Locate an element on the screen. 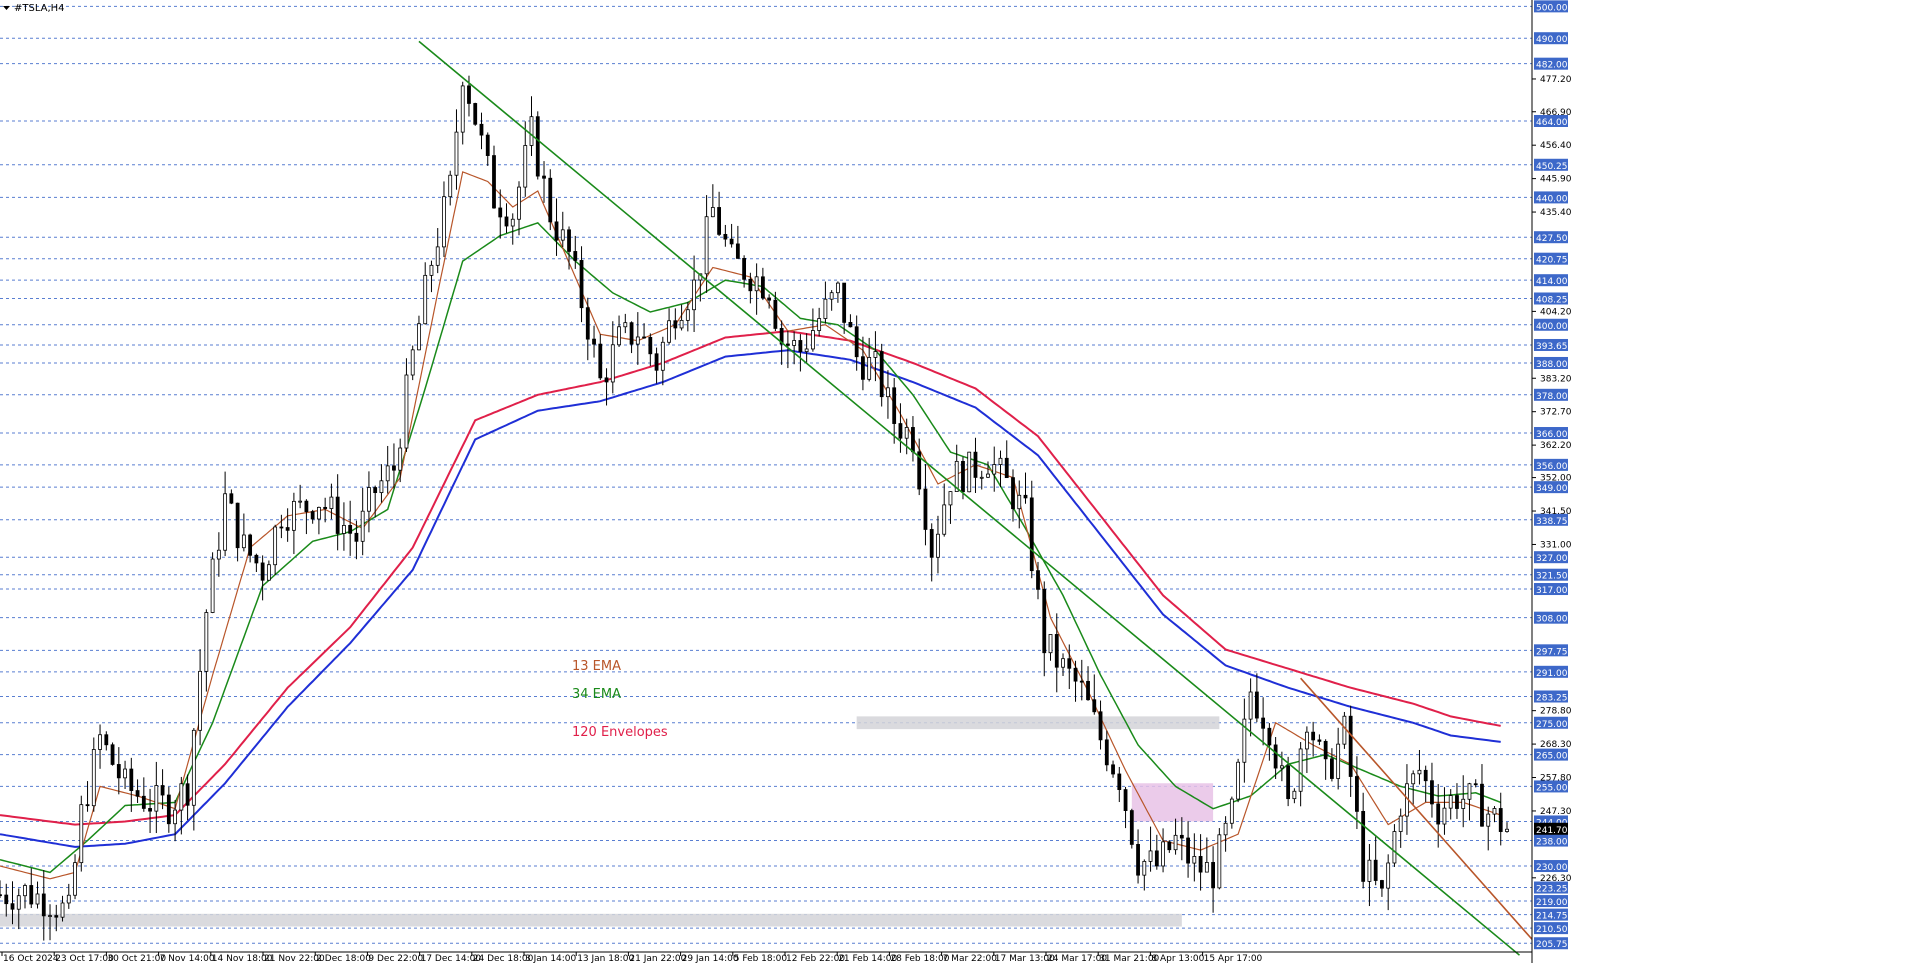 This screenshot has height=967, width=1916. time-label-17: 28 Feb 18:00 is located at coordinates (919, 958).